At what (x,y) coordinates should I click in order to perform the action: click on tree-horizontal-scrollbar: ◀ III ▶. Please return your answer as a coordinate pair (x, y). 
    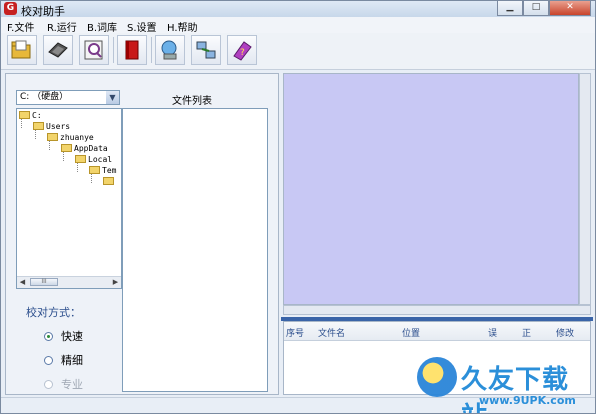
    Looking at the image, I should click on (69, 282).